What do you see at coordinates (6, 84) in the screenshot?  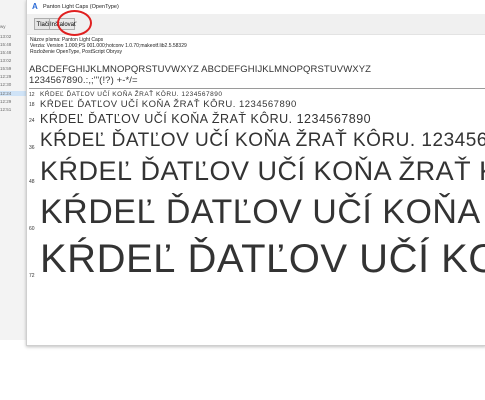 I see `background-item: 12:30` at bounding box center [6, 84].